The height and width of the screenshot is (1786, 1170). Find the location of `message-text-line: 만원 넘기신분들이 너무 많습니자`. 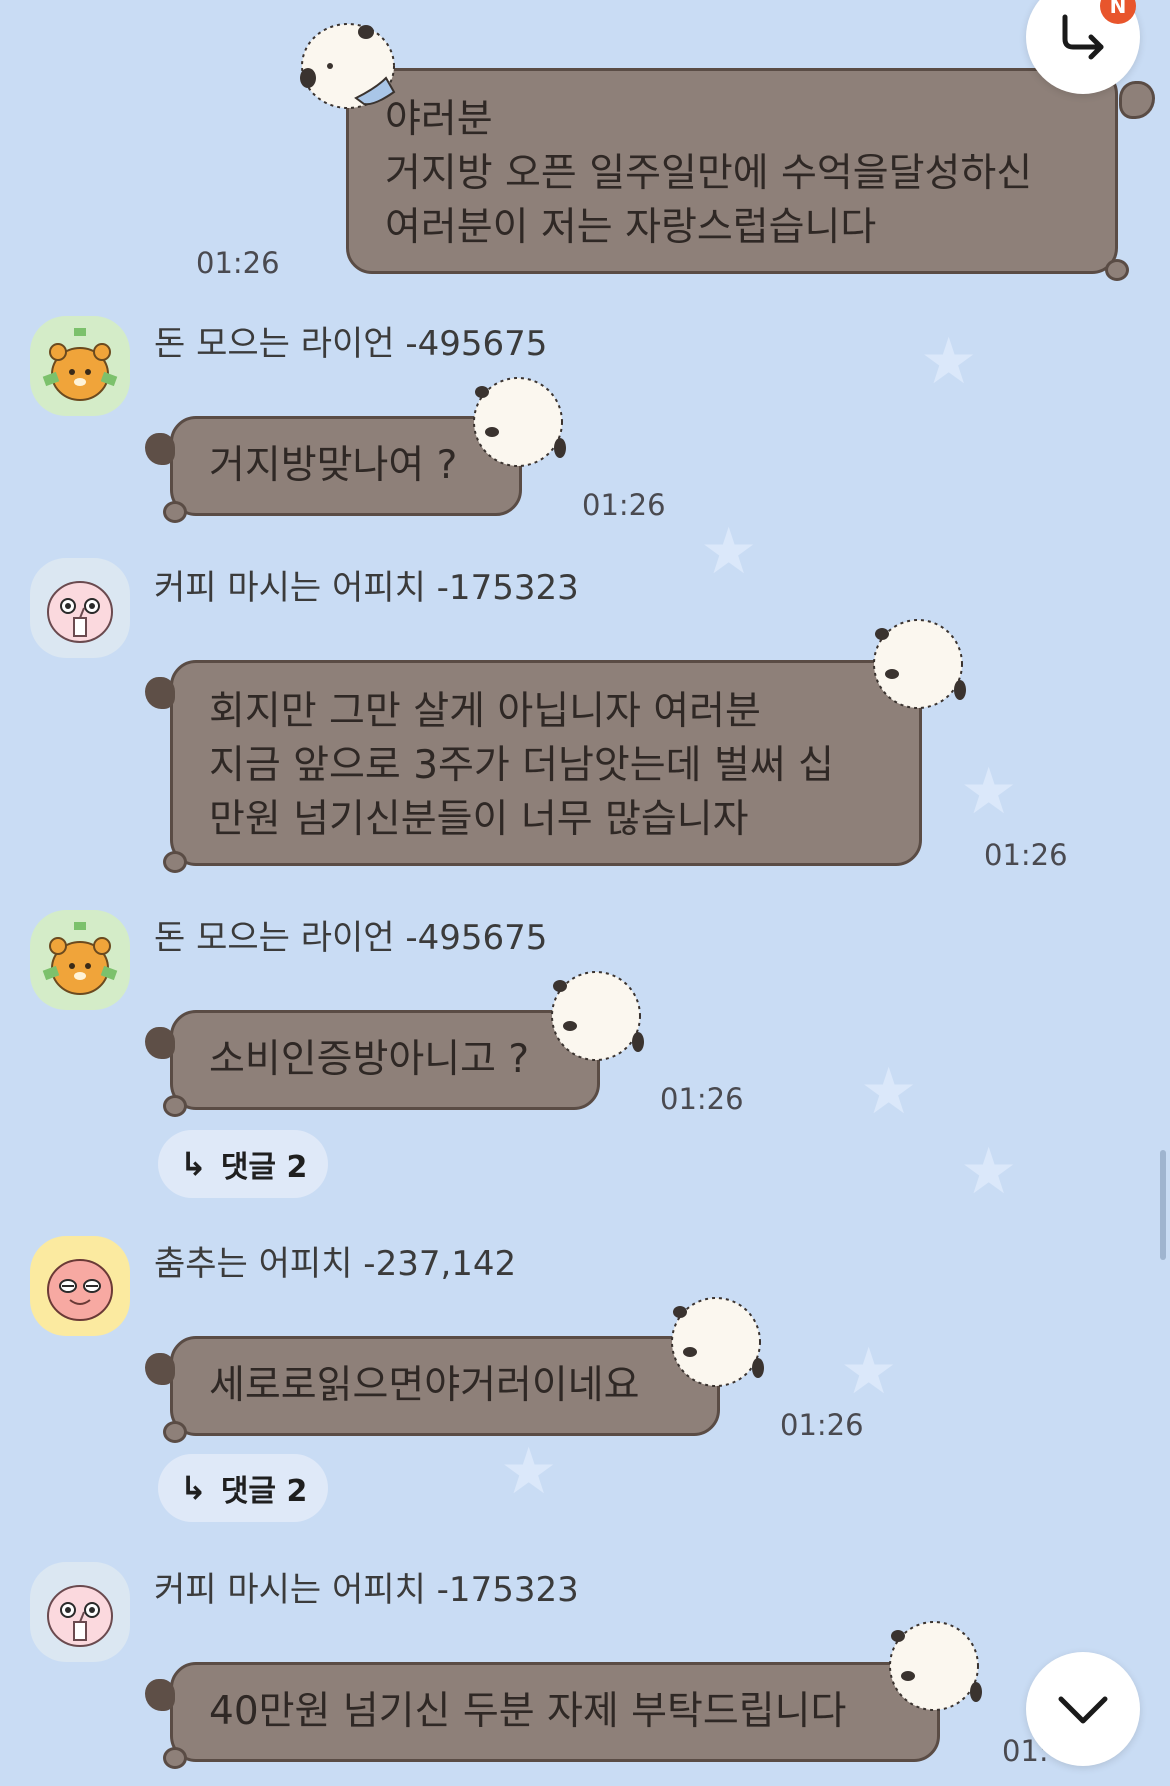

message-text-line: 만원 넘기신분들이 너무 많습니자 is located at coordinates (479, 819).